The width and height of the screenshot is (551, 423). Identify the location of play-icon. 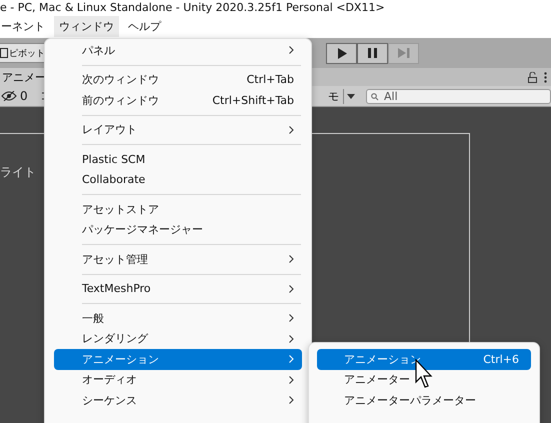
(341, 53).